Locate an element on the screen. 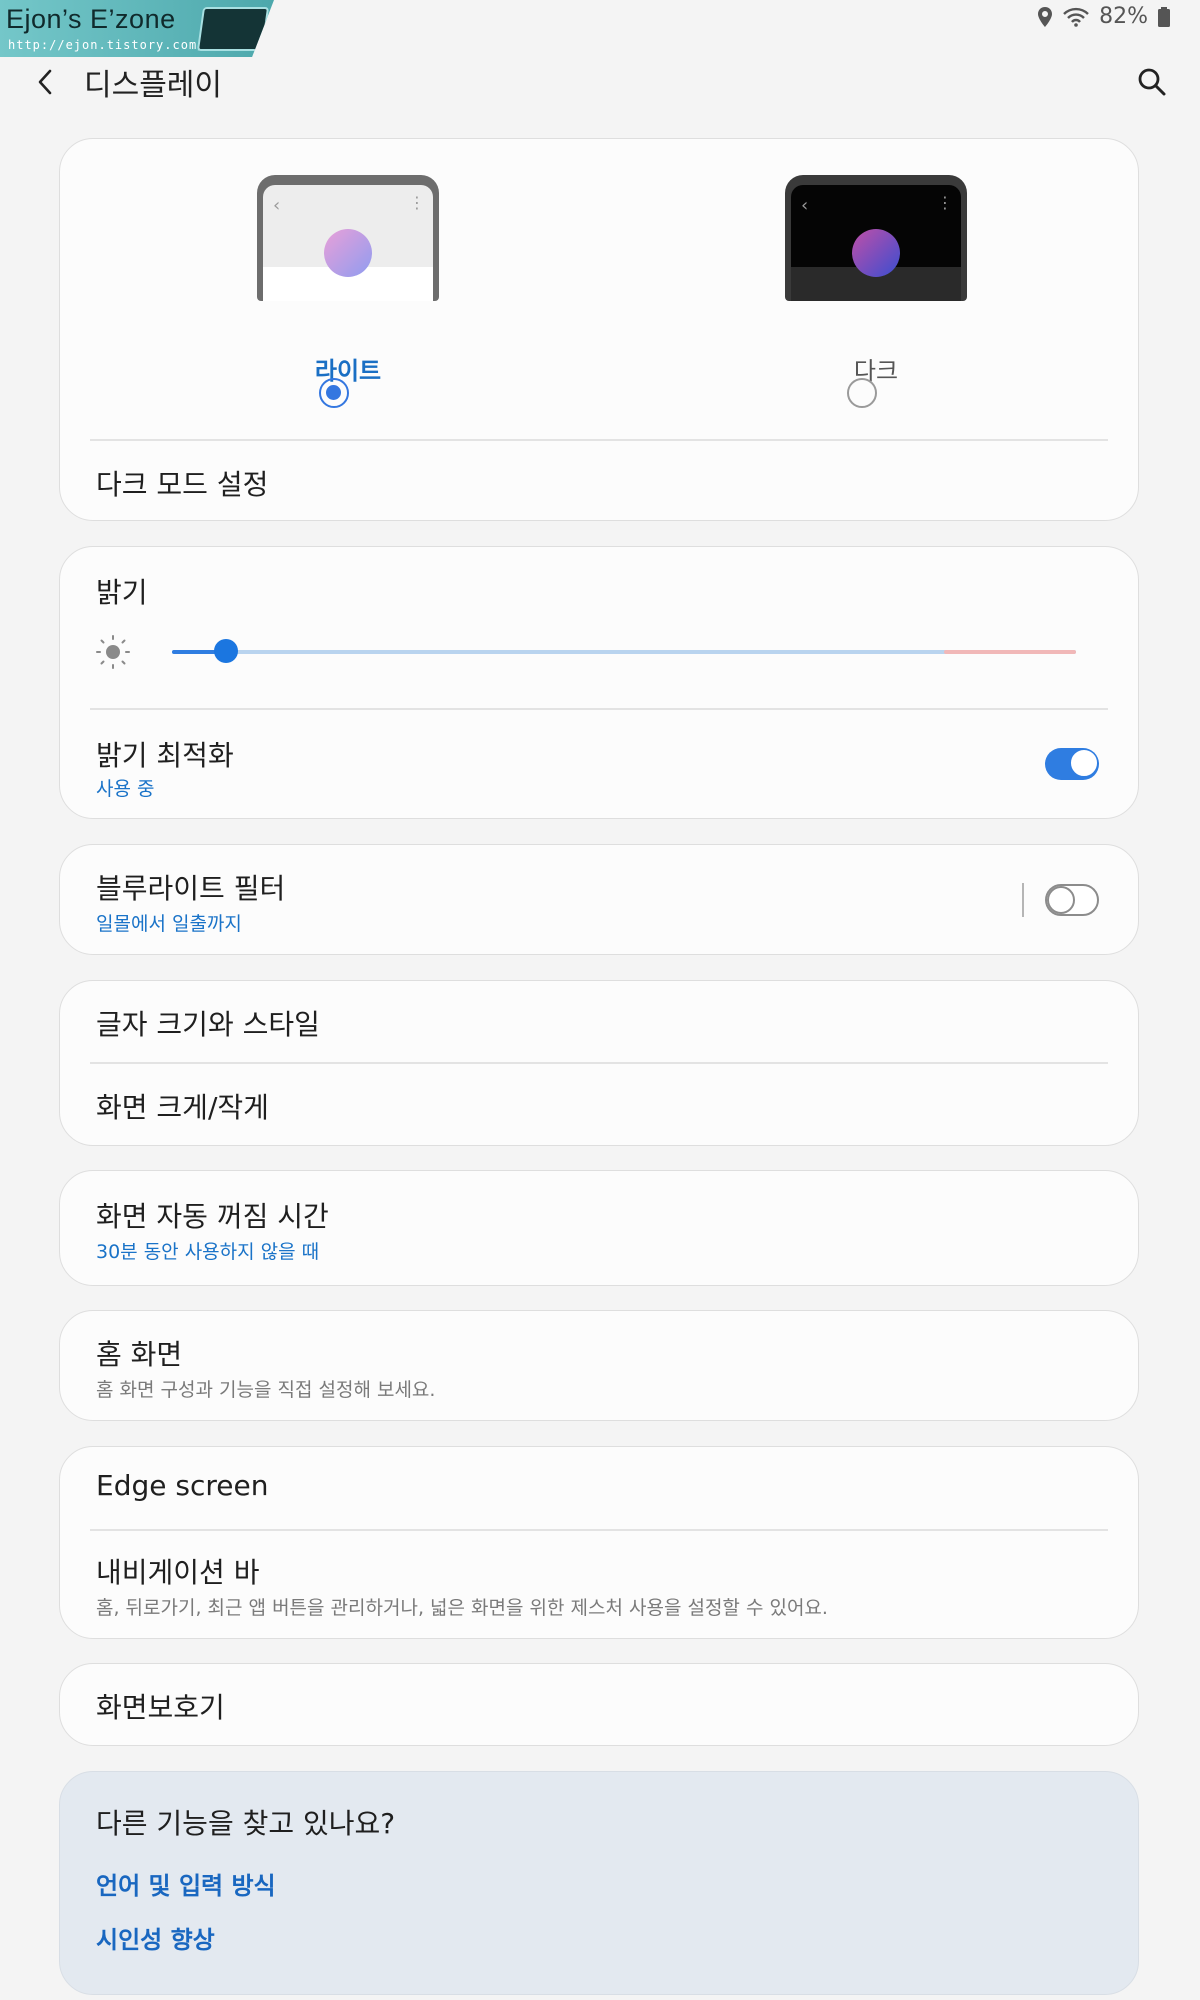 The width and height of the screenshot is (1200, 2000). brightness-thumb is located at coordinates (226, 651).